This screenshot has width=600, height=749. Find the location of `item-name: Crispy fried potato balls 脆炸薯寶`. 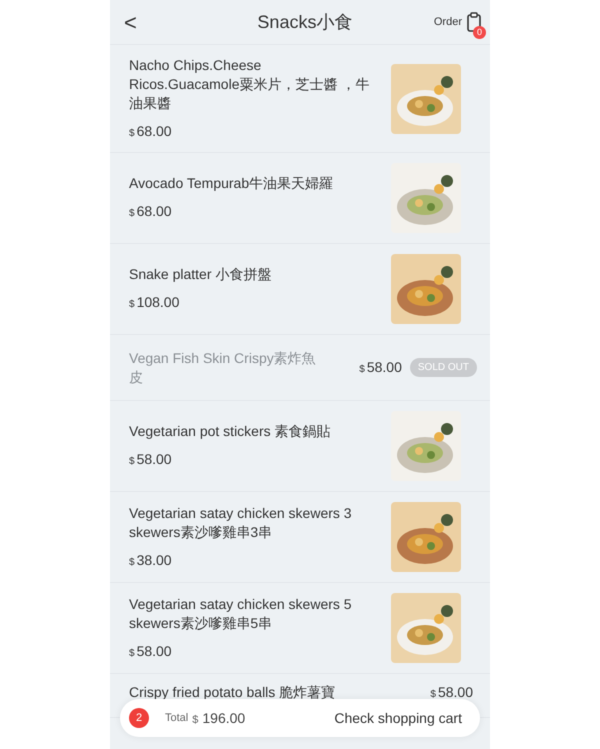

item-name: Crispy fried potato balls 脆炸薯寶 is located at coordinates (232, 692).